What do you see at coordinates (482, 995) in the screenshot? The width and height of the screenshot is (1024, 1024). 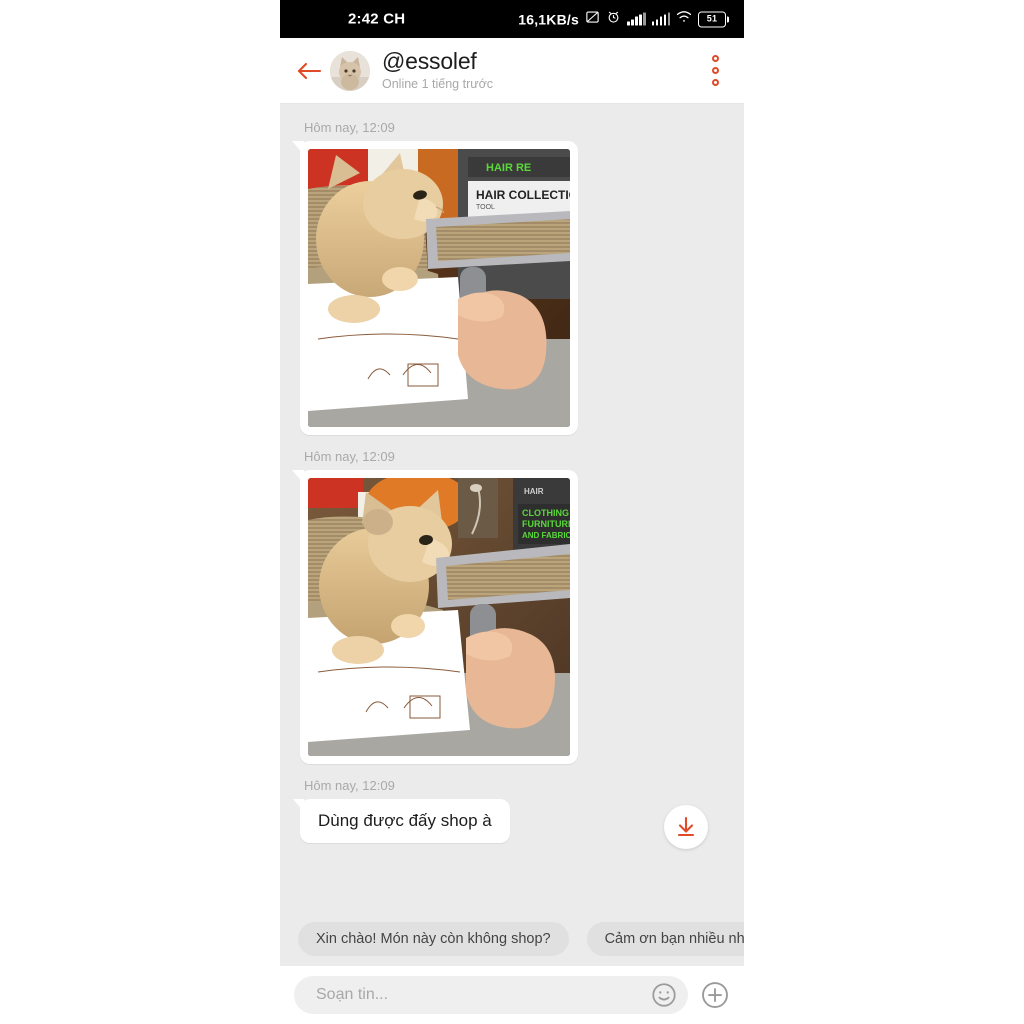 I see `search-input` at bounding box center [482, 995].